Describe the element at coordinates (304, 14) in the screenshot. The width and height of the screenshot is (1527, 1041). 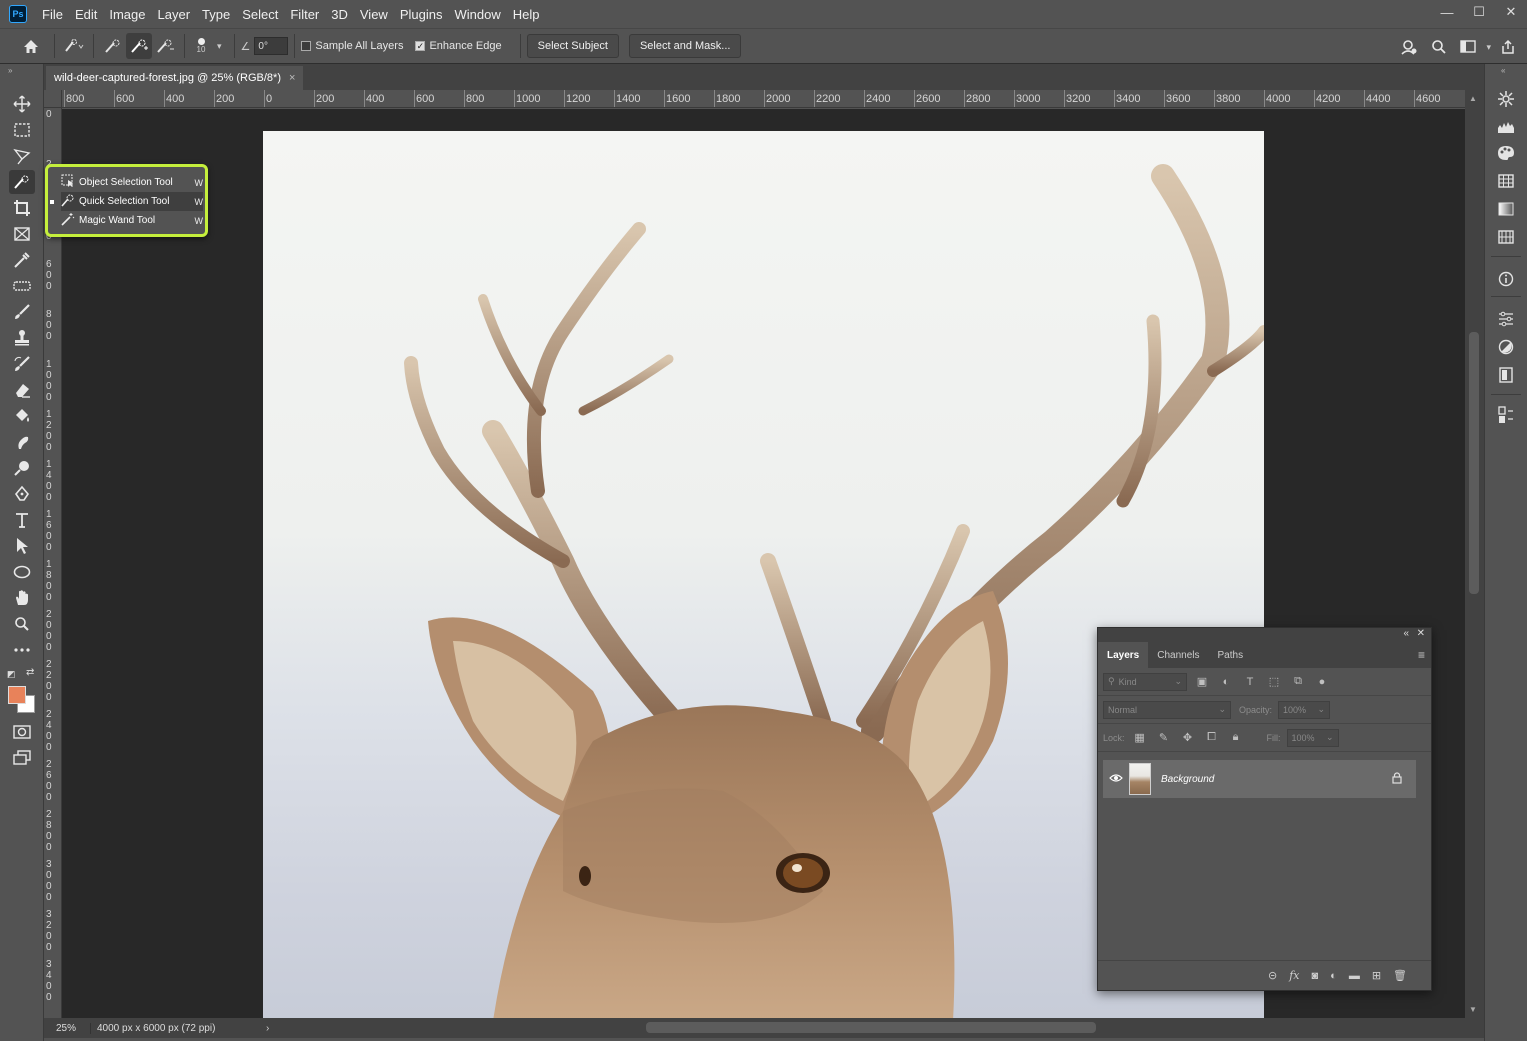
I see `menu-filter: Filter` at that location.